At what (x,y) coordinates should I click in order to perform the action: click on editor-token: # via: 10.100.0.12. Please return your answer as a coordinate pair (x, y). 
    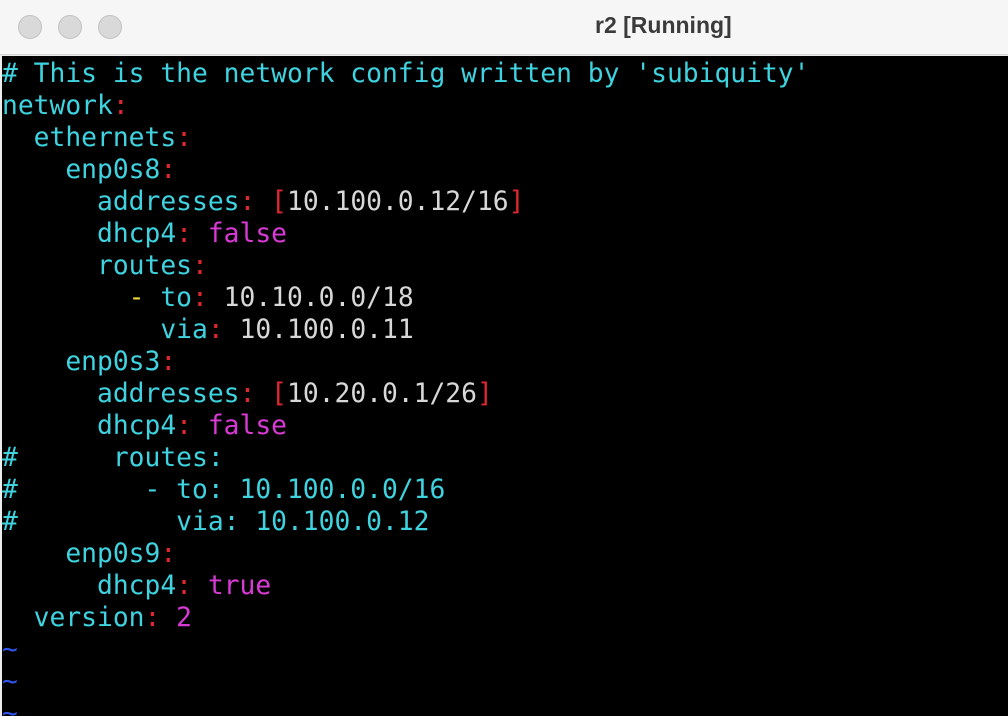
    Looking at the image, I should click on (216, 522).